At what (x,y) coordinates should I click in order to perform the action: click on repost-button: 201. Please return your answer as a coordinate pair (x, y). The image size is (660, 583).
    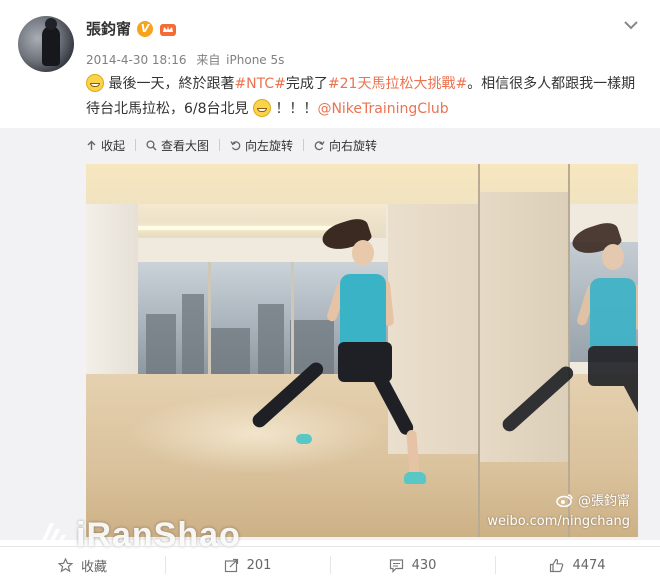
    Looking at the image, I should click on (247, 565).